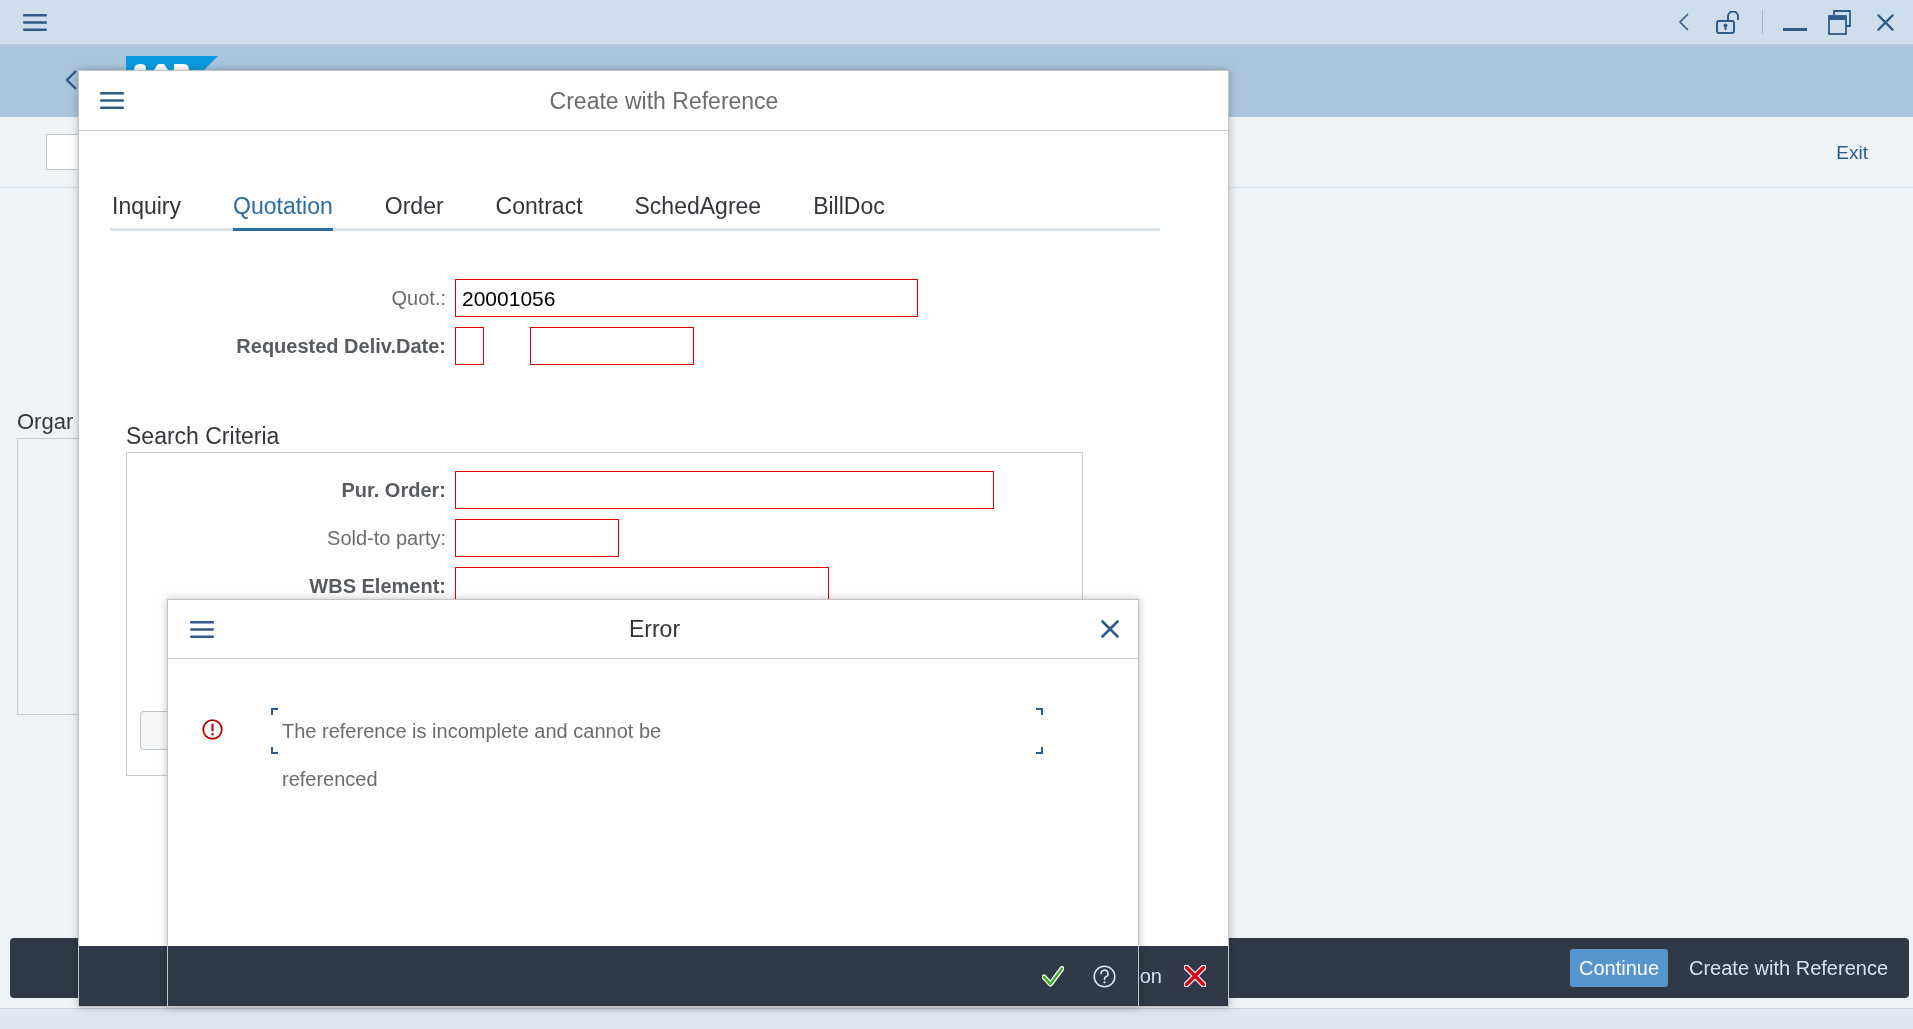 This screenshot has width=1913, height=1029. What do you see at coordinates (377, 586) in the screenshot?
I see `field-label: WBS Element:` at bounding box center [377, 586].